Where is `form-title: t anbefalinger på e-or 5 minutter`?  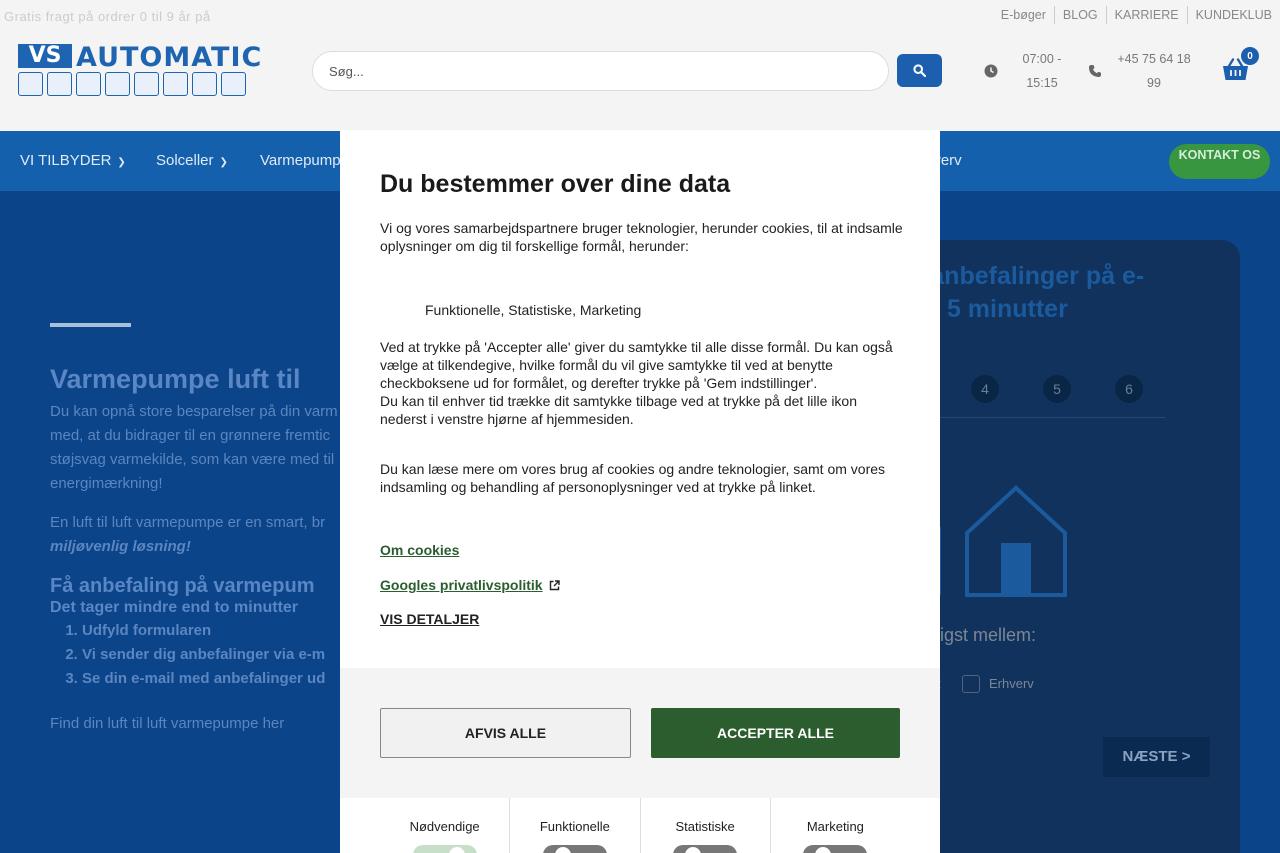
form-title: t anbefalinger på e-or 5 minutter is located at coordinates (1029, 293).